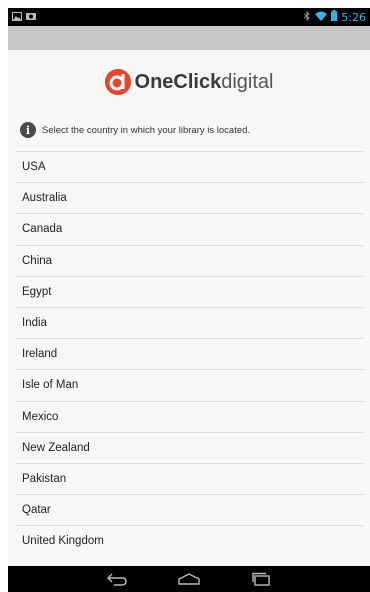 The image size is (370, 592). Describe the element at coordinates (261, 579) in the screenshot. I see `recents-icon` at that location.